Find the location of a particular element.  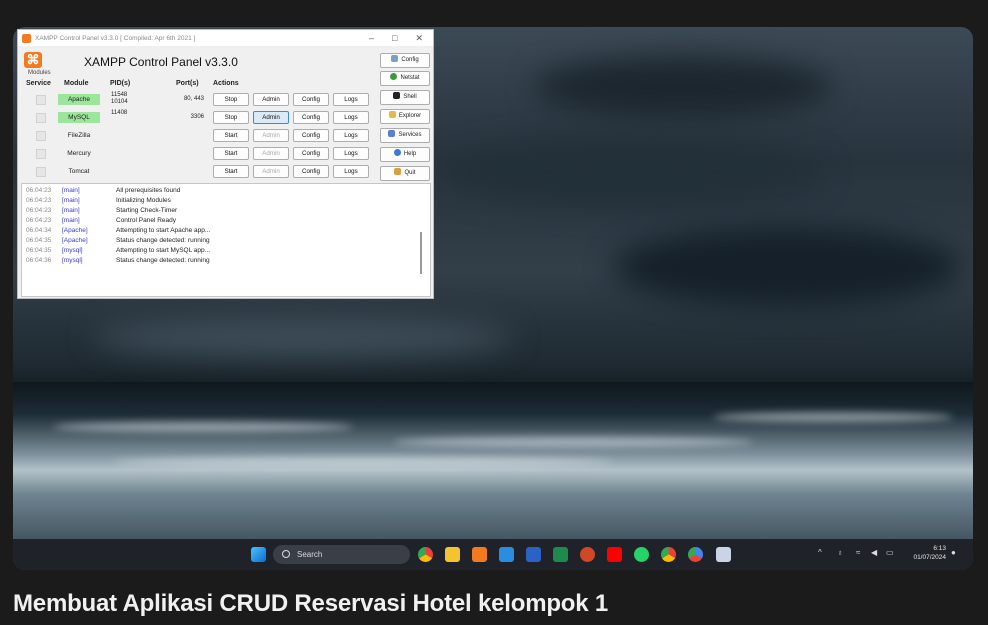

module-name: Apache is located at coordinates (79, 99).